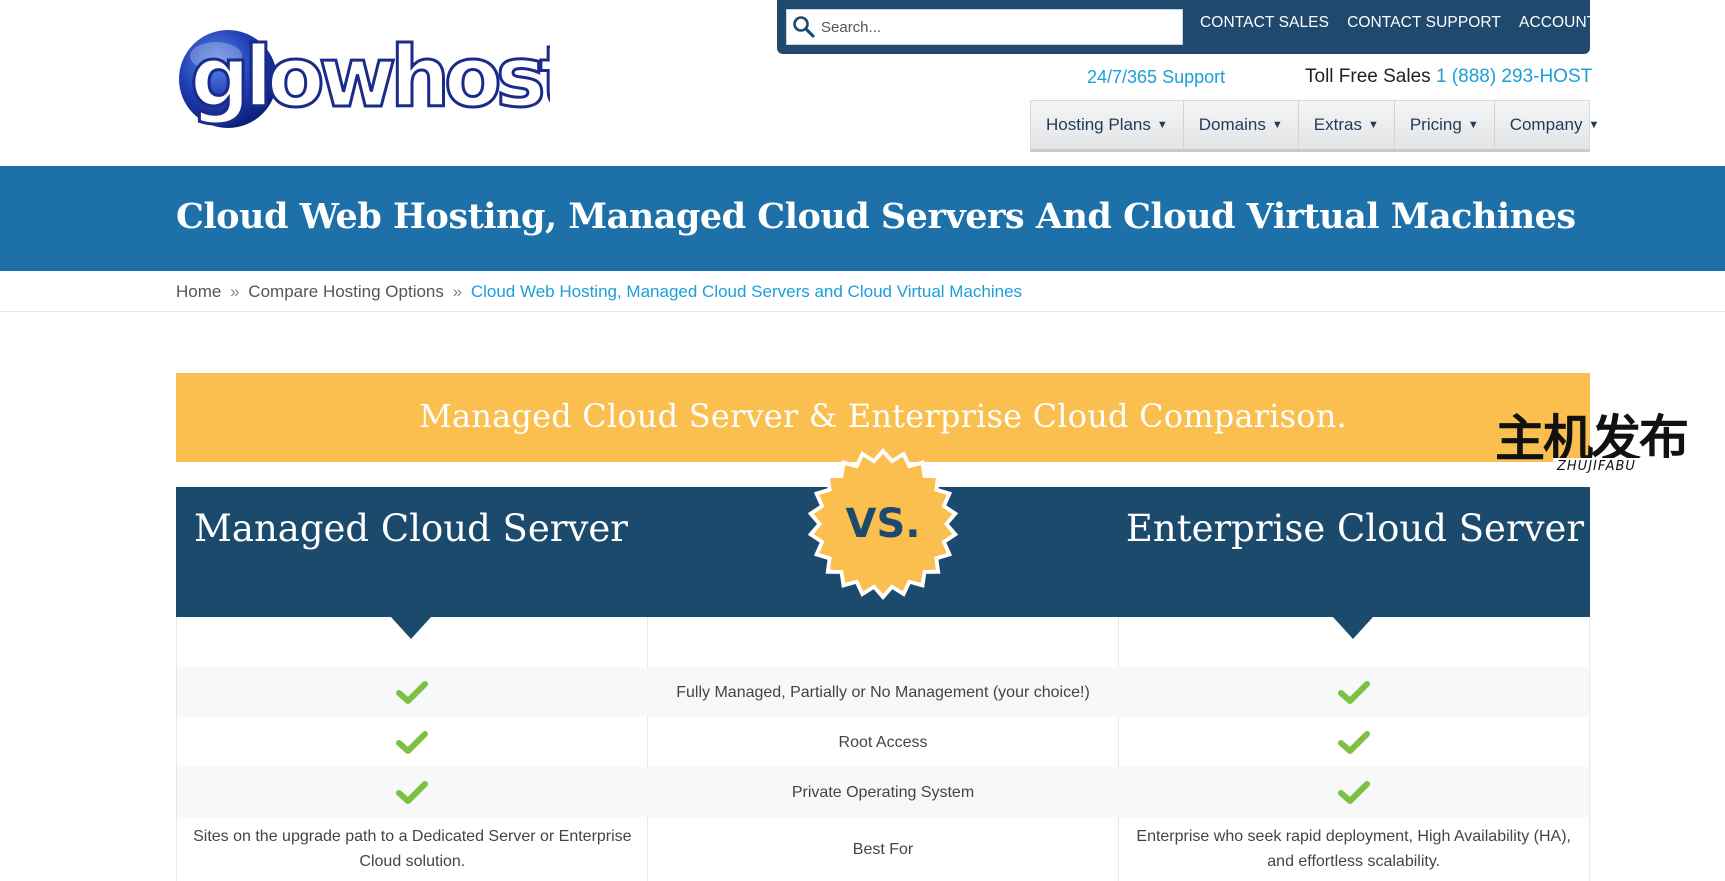 This screenshot has height=881, width=1725. Describe the element at coordinates (411, 528) in the screenshot. I see `managed-cloud-plan-title: Managed Cloud Server` at that location.